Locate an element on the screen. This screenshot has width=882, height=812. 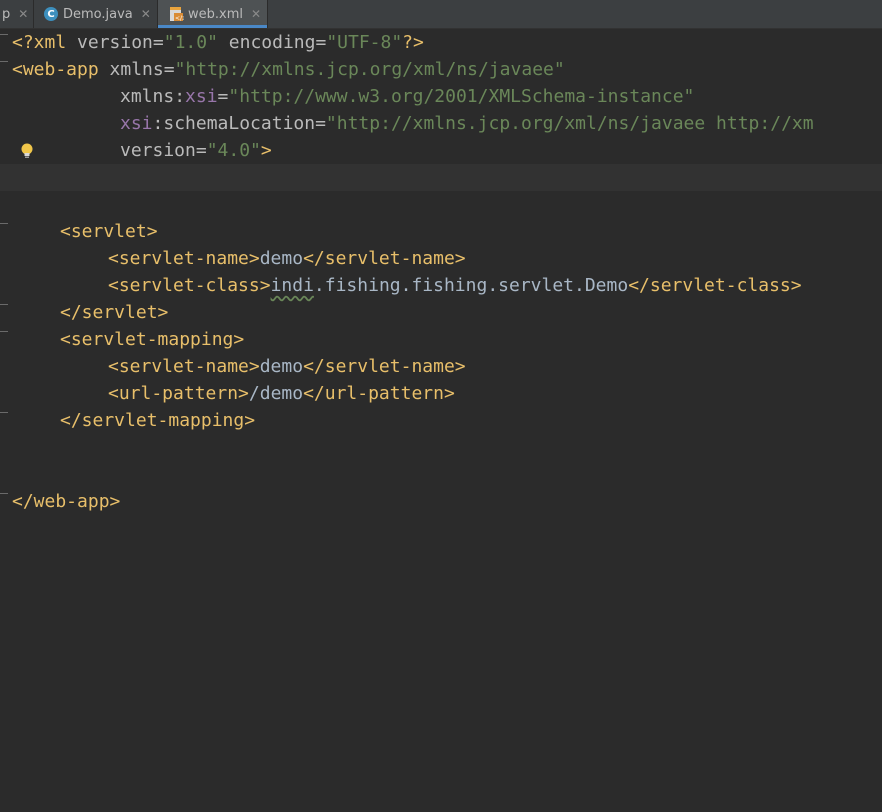
tab-demo-java: C Demo.java ✕ is located at coordinates (96, 14).